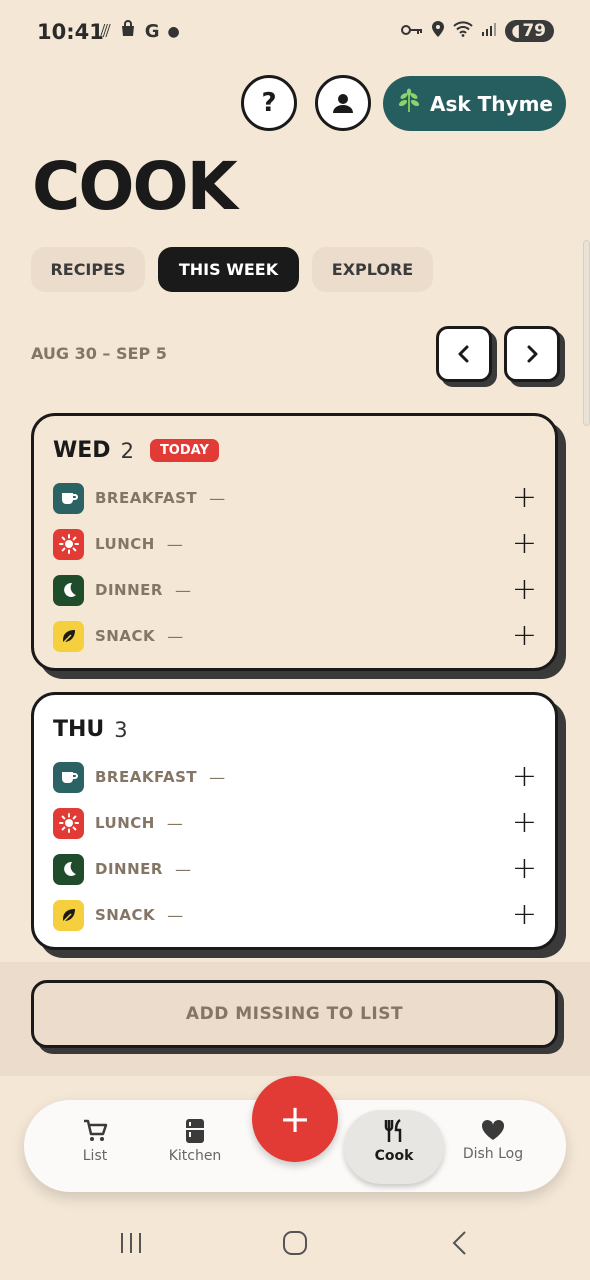  What do you see at coordinates (184, 450) in the screenshot?
I see `today-badge: TODAY` at bounding box center [184, 450].